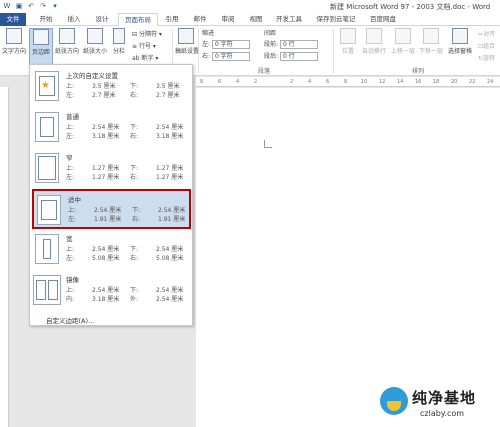 The image size is (500, 427). I want to click on position-button: 位置, so click(348, 41).